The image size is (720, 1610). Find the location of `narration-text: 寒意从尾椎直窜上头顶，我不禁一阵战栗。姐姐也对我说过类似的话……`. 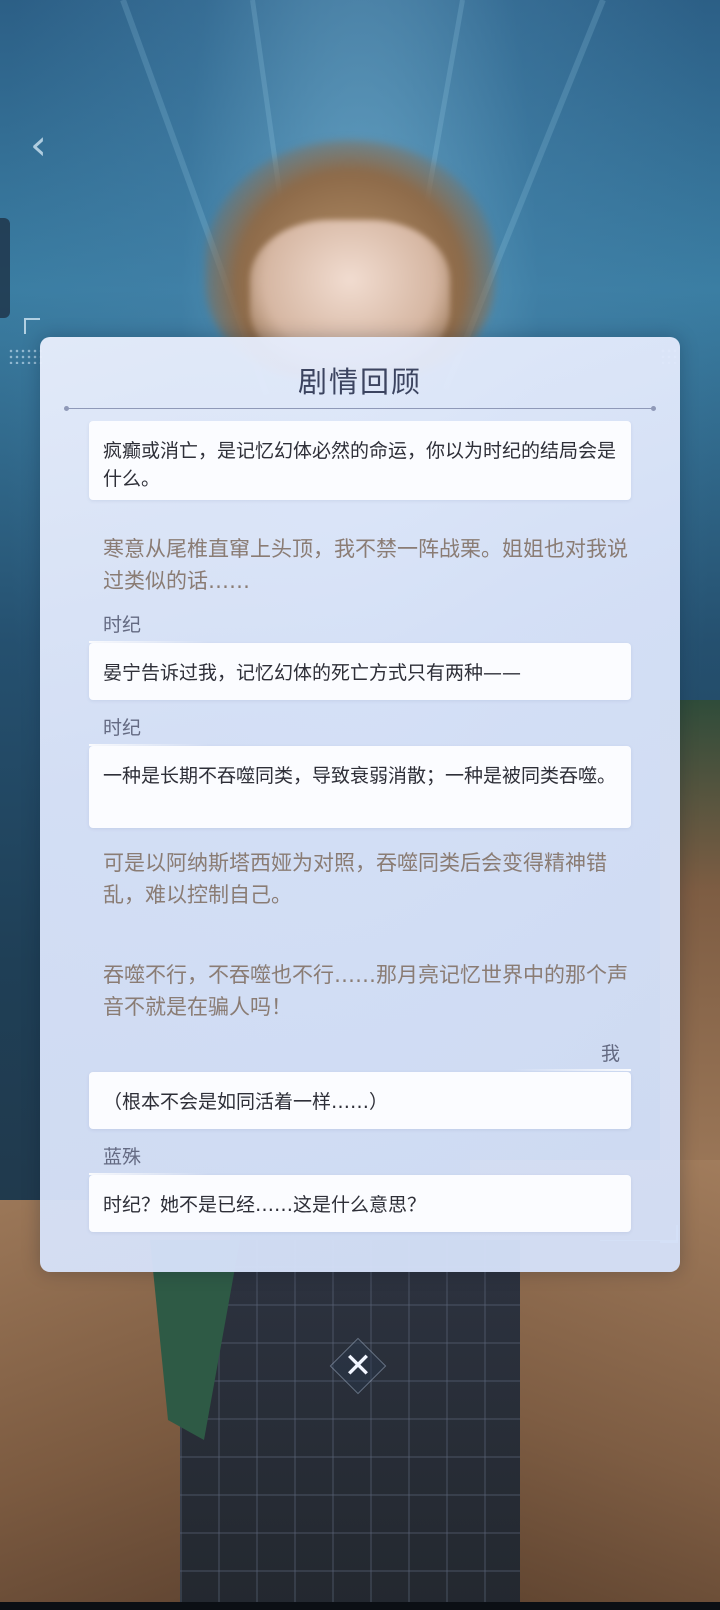

narration-text: 寒意从尾椎直窜上头顶，我不禁一阵战栗。姐姐也对我说过类似的话…… is located at coordinates (365, 565).